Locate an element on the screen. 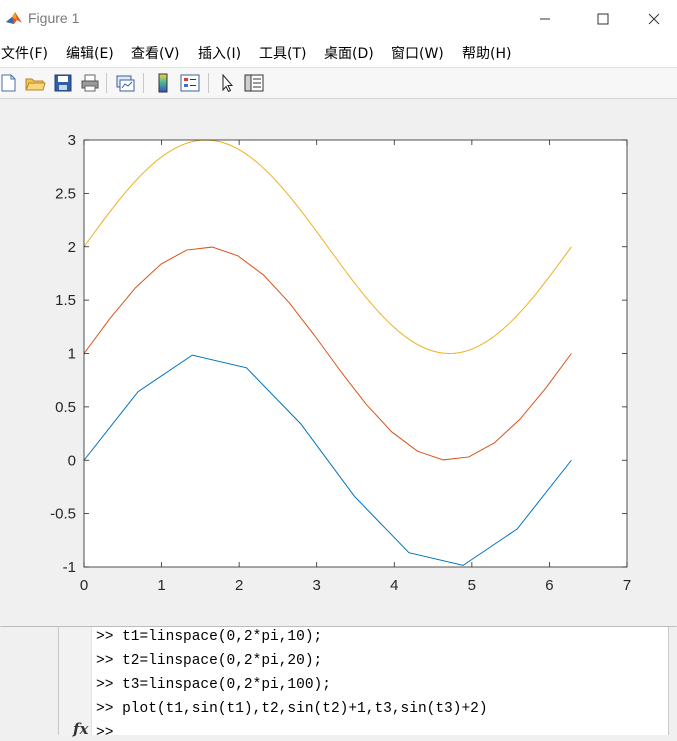 This screenshot has width=677, height=741. x-tick-label: 0 is located at coordinates (84, 585).